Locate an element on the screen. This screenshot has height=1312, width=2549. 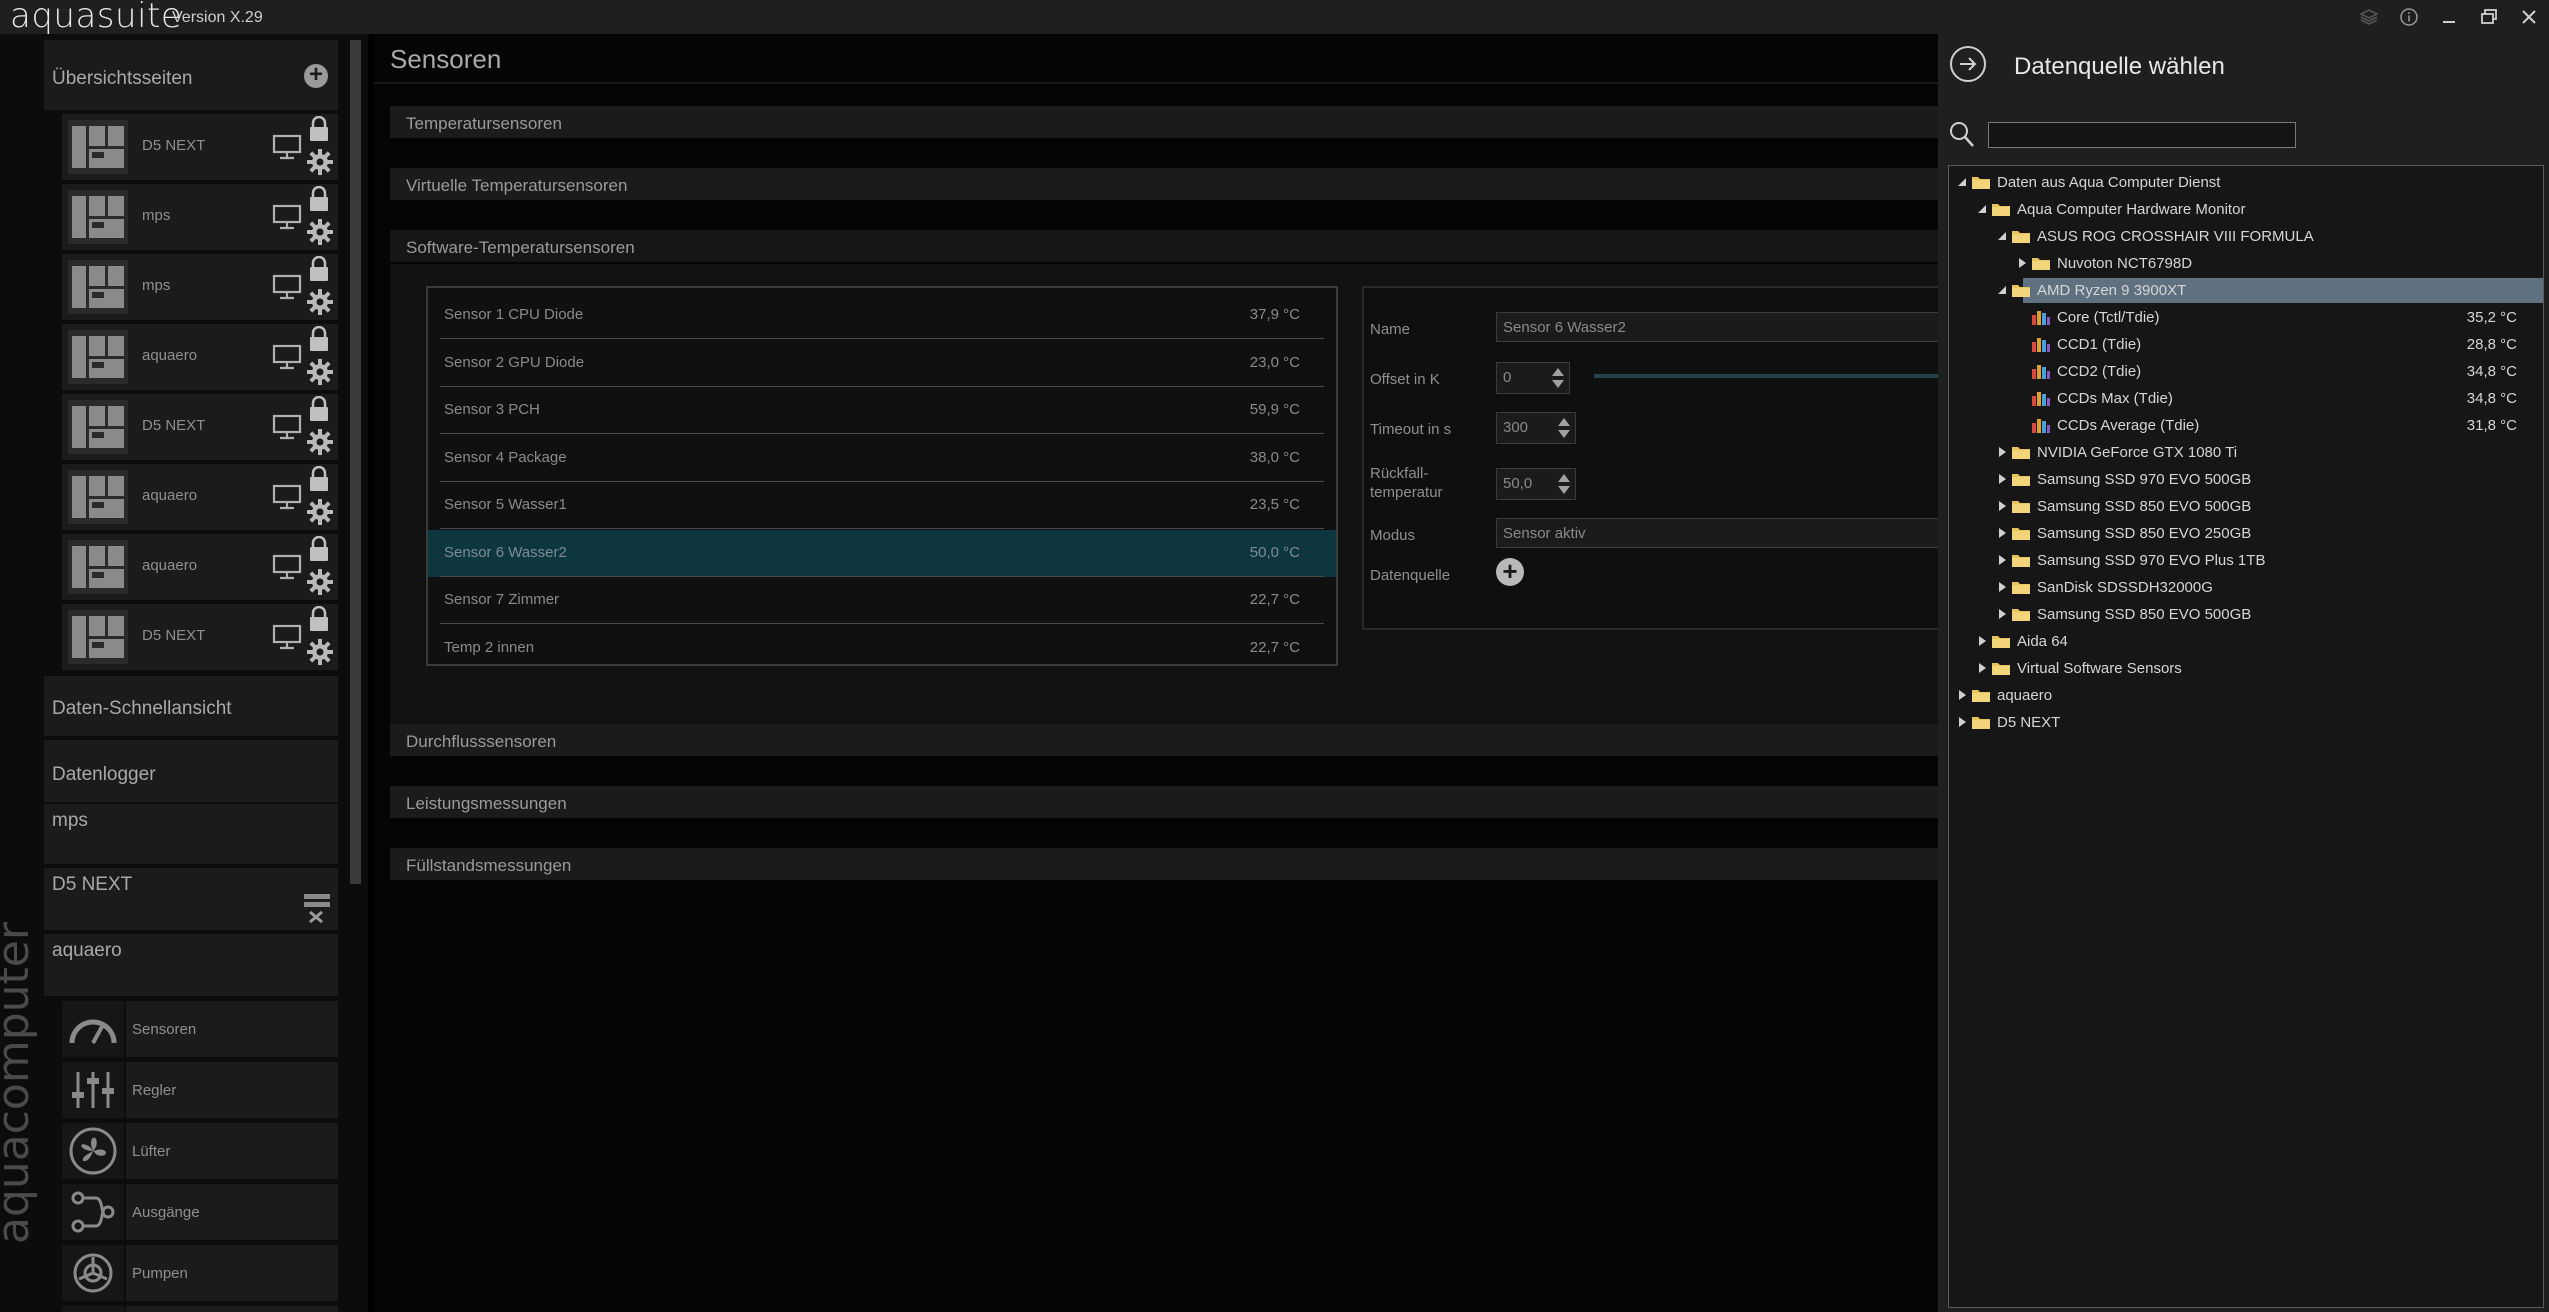
sensor-row: Sensor 5 Wasser1 23,5 °C is located at coordinates (882, 505).